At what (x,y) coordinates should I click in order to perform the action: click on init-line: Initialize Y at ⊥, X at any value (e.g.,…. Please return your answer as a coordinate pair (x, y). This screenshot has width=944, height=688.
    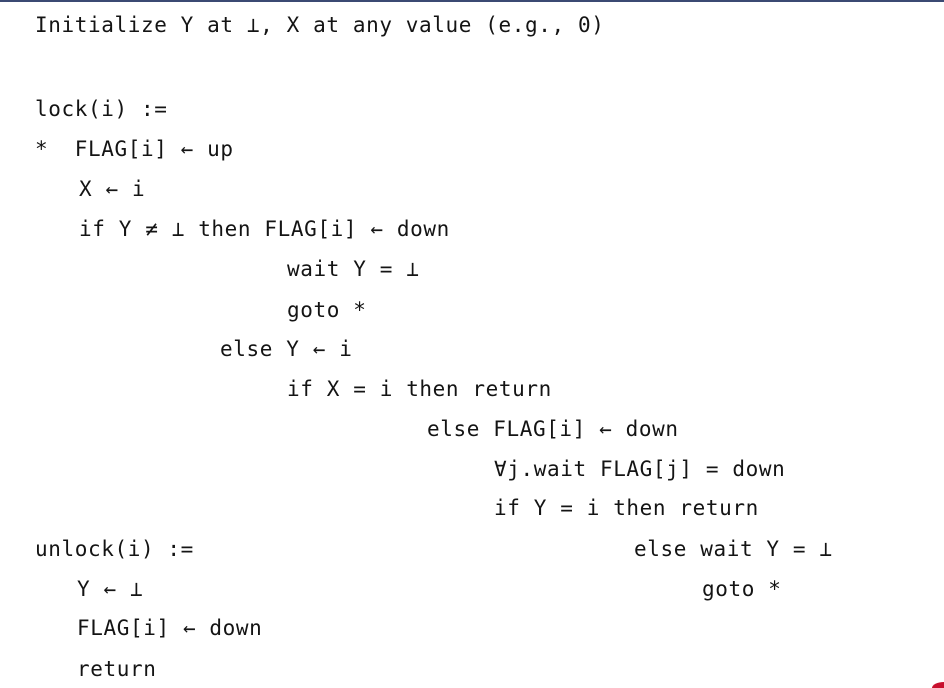
    Looking at the image, I should click on (320, 25).